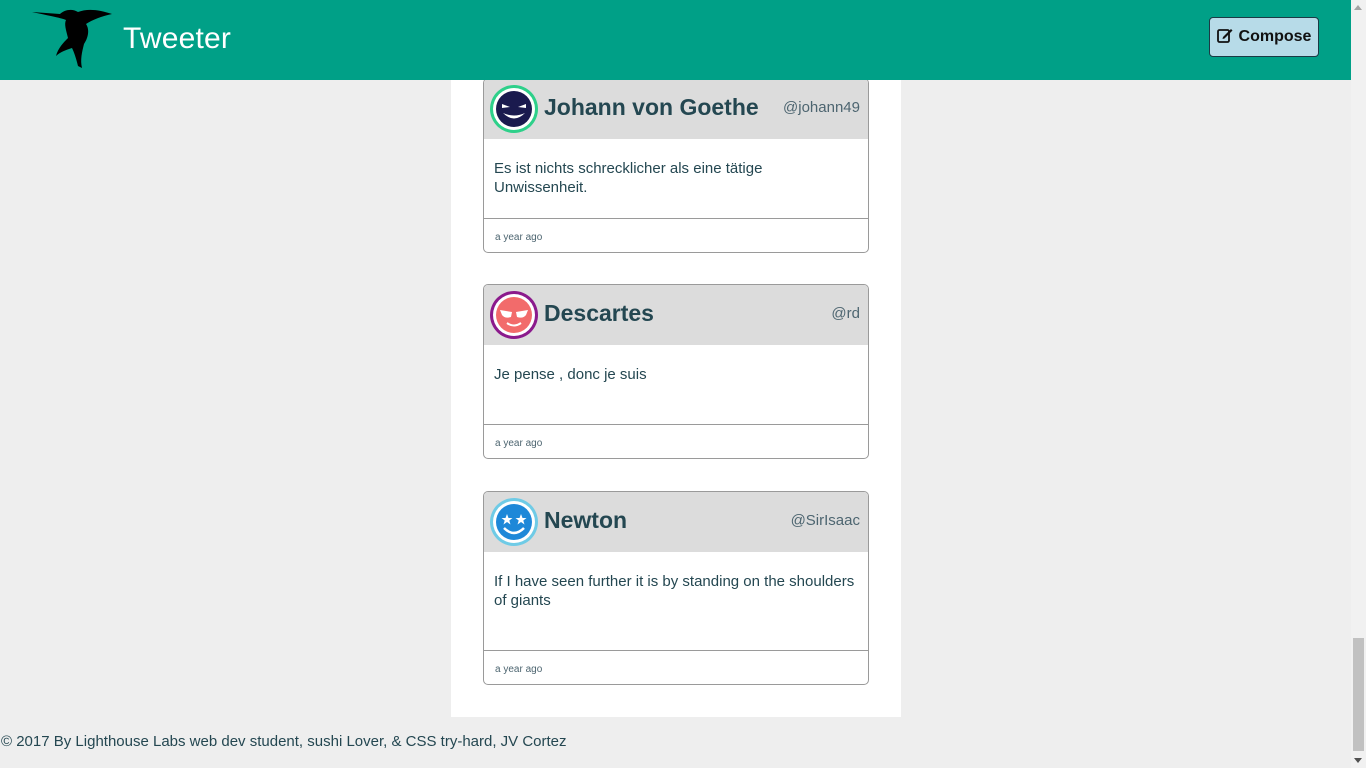 The width and height of the screenshot is (1366, 768). I want to click on scroll-down-arrow-icon, so click(1358, 760).